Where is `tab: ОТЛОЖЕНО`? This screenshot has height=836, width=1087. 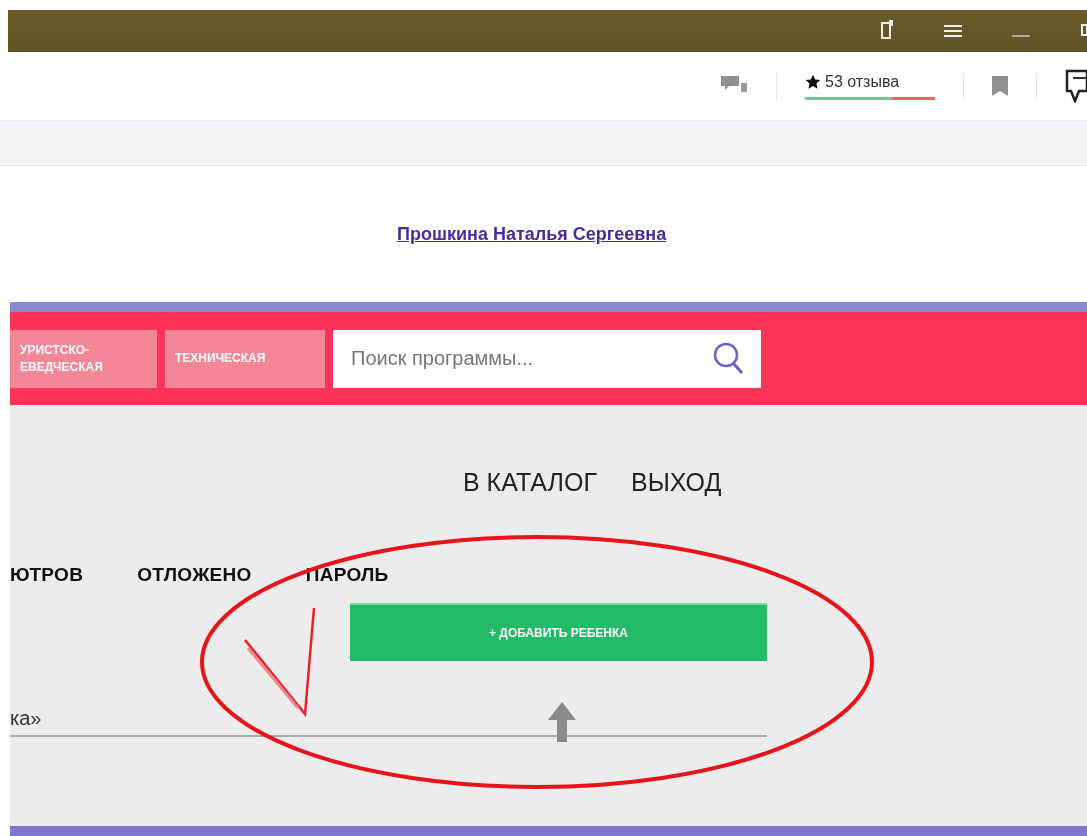
tab: ОТЛОЖЕНО is located at coordinates (194, 575).